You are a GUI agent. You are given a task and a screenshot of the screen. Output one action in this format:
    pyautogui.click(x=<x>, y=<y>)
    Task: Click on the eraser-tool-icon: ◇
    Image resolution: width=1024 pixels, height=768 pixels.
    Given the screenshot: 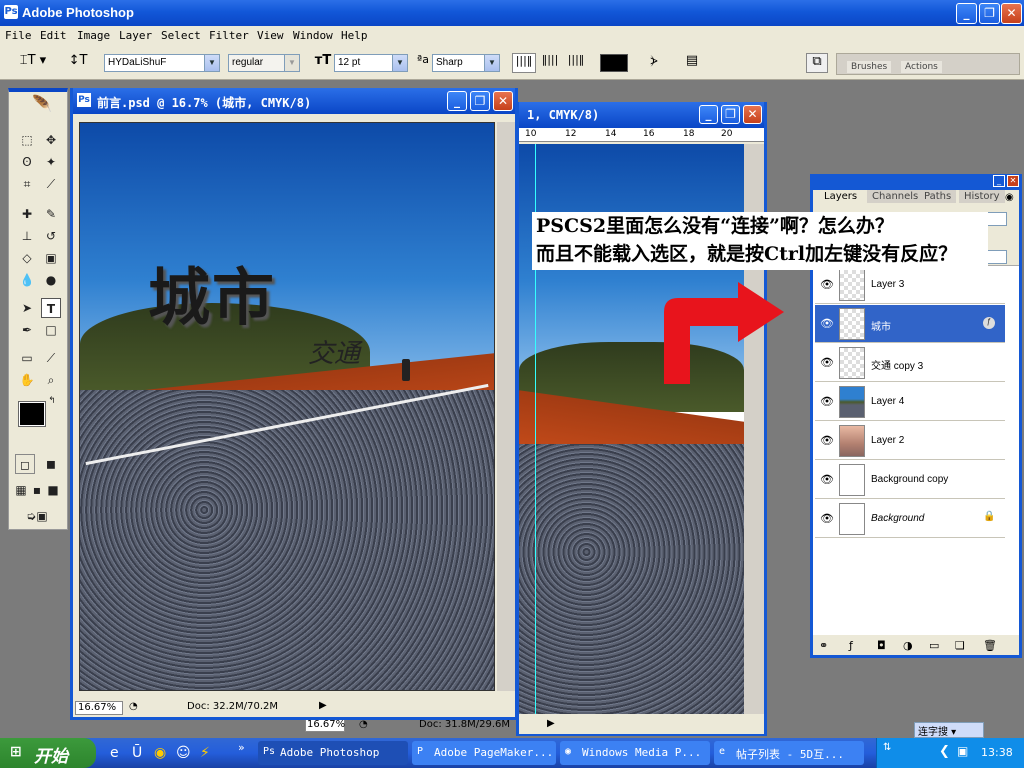 What is the action you would take?
    pyautogui.click(x=27, y=258)
    